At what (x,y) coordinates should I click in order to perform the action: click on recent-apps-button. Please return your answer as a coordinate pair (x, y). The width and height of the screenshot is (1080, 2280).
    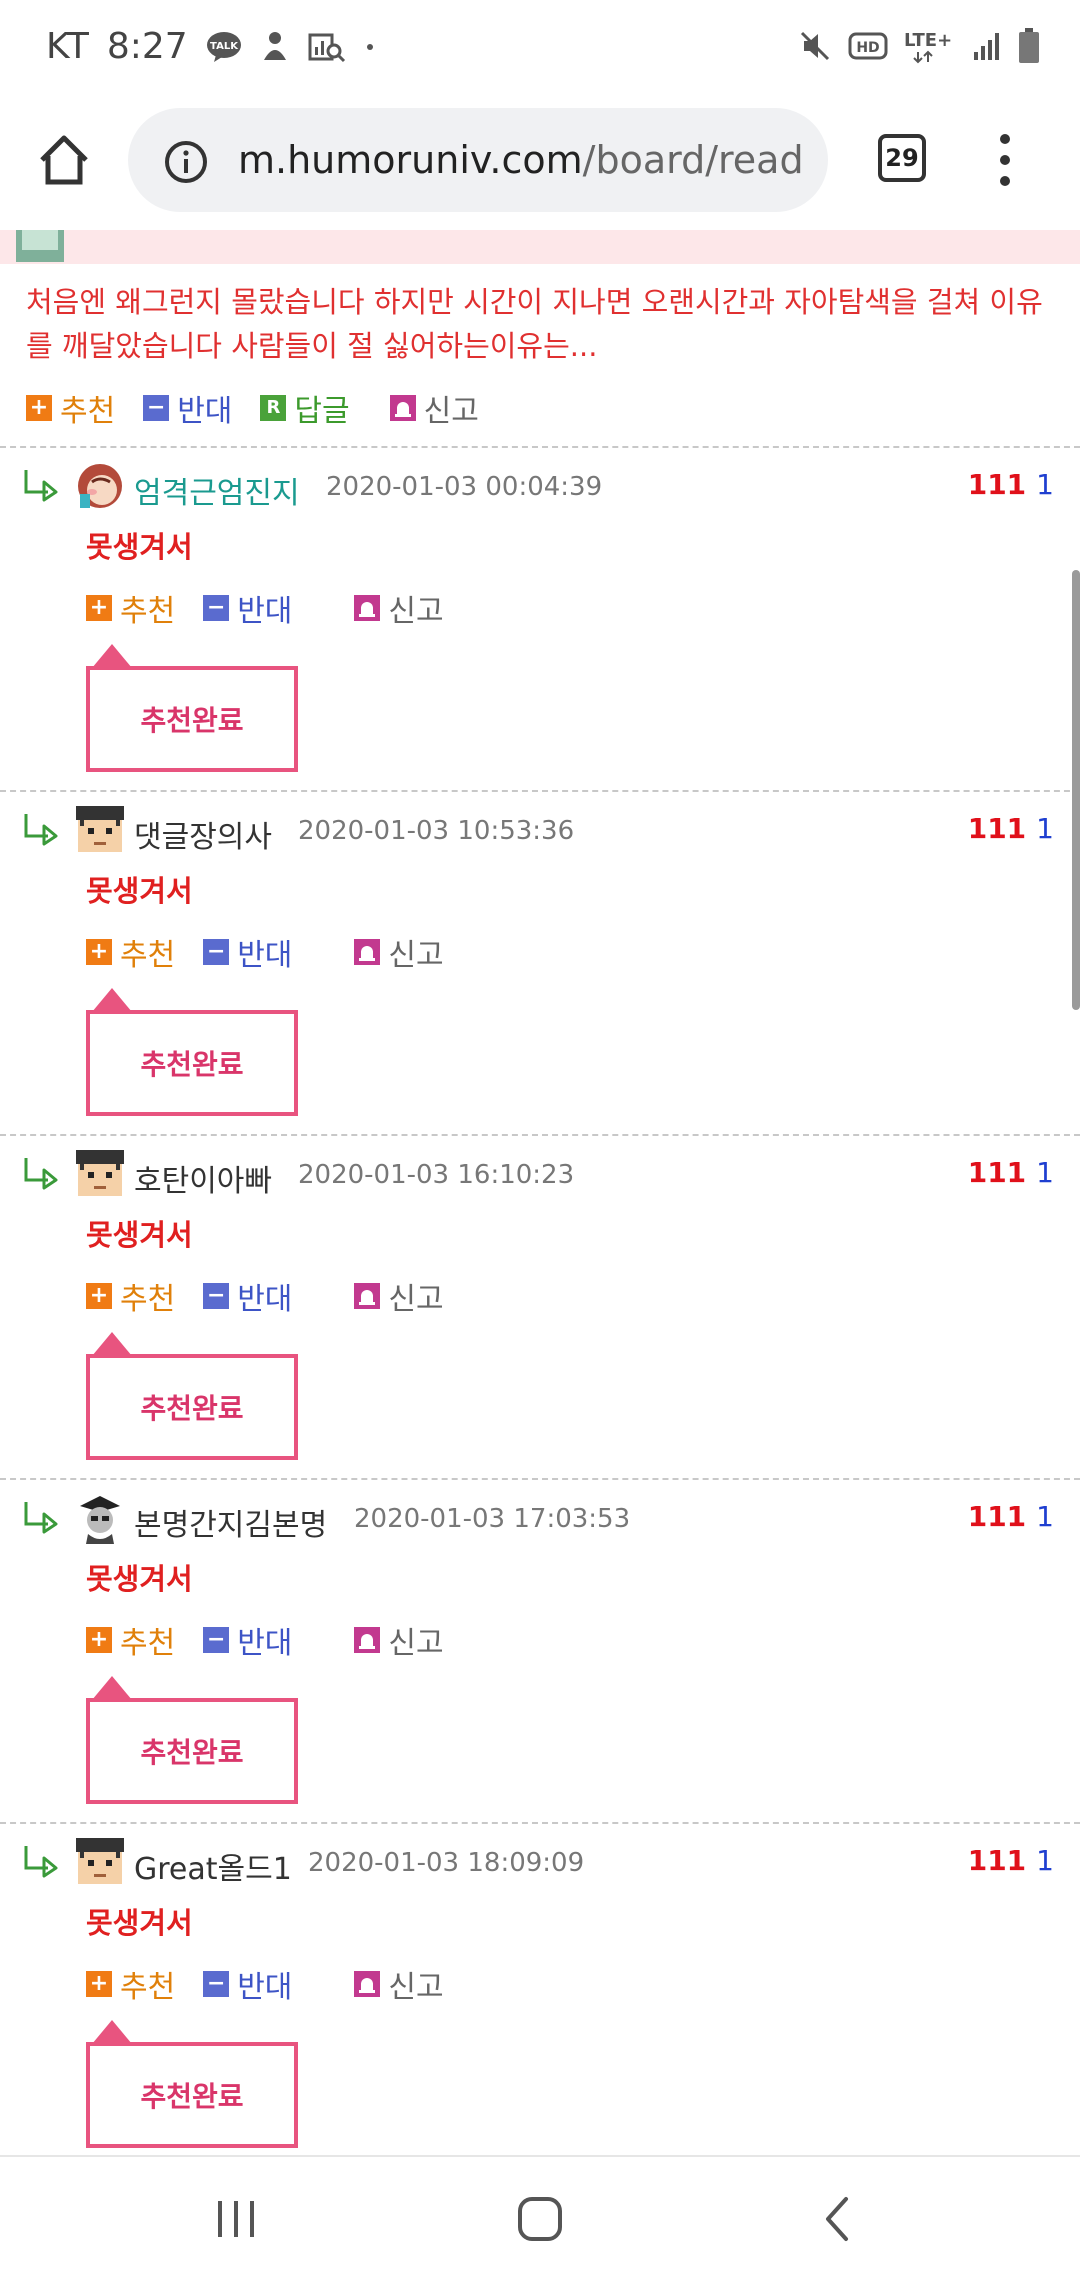
    Looking at the image, I should click on (236, 2219).